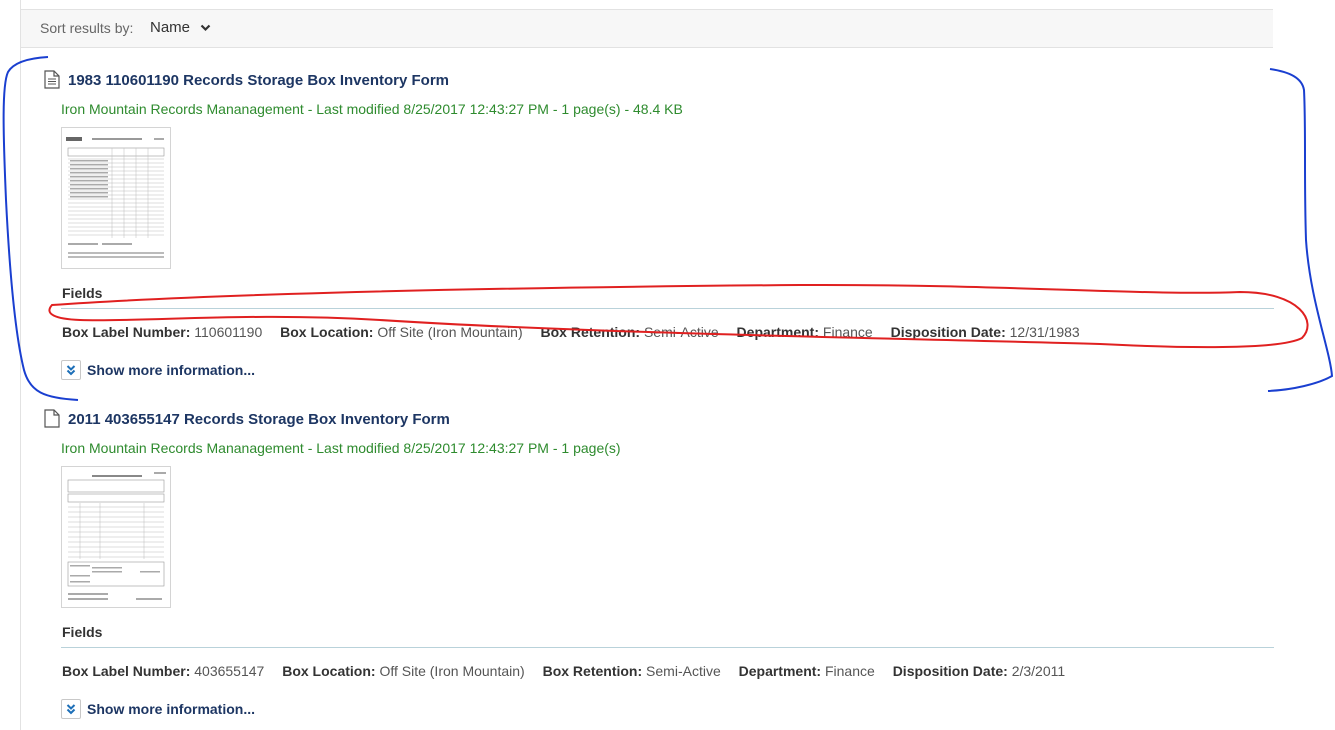  What do you see at coordinates (979, 671) in the screenshot?
I see `field-disposition-date: Disposition Date: 2/3/2011` at bounding box center [979, 671].